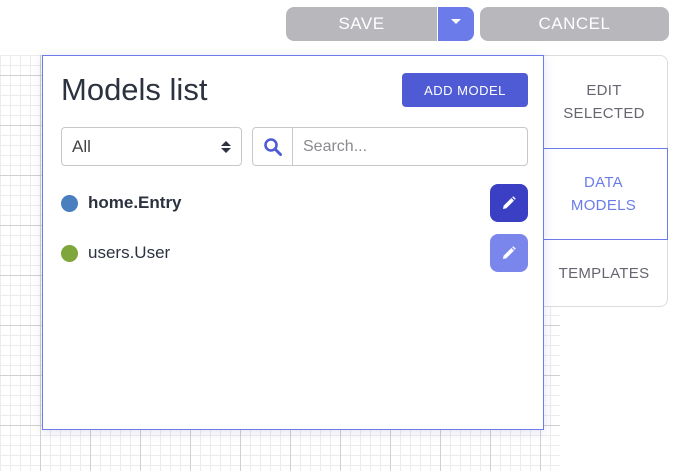 The width and height of the screenshot is (688, 471). Describe the element at coordinates (294, 253) in the screenshot. I see `list-item: users.User` at that location.